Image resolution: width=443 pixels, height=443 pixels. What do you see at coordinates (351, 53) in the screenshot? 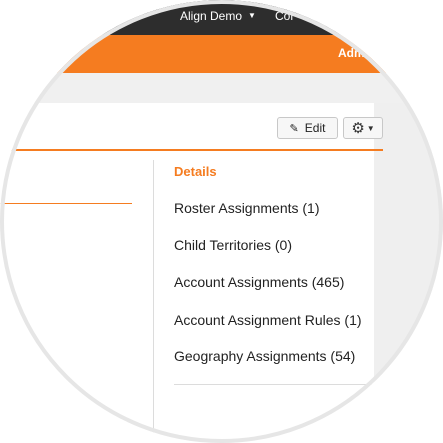
I see `admin-link: Adm` at bounding box center [351, 53].